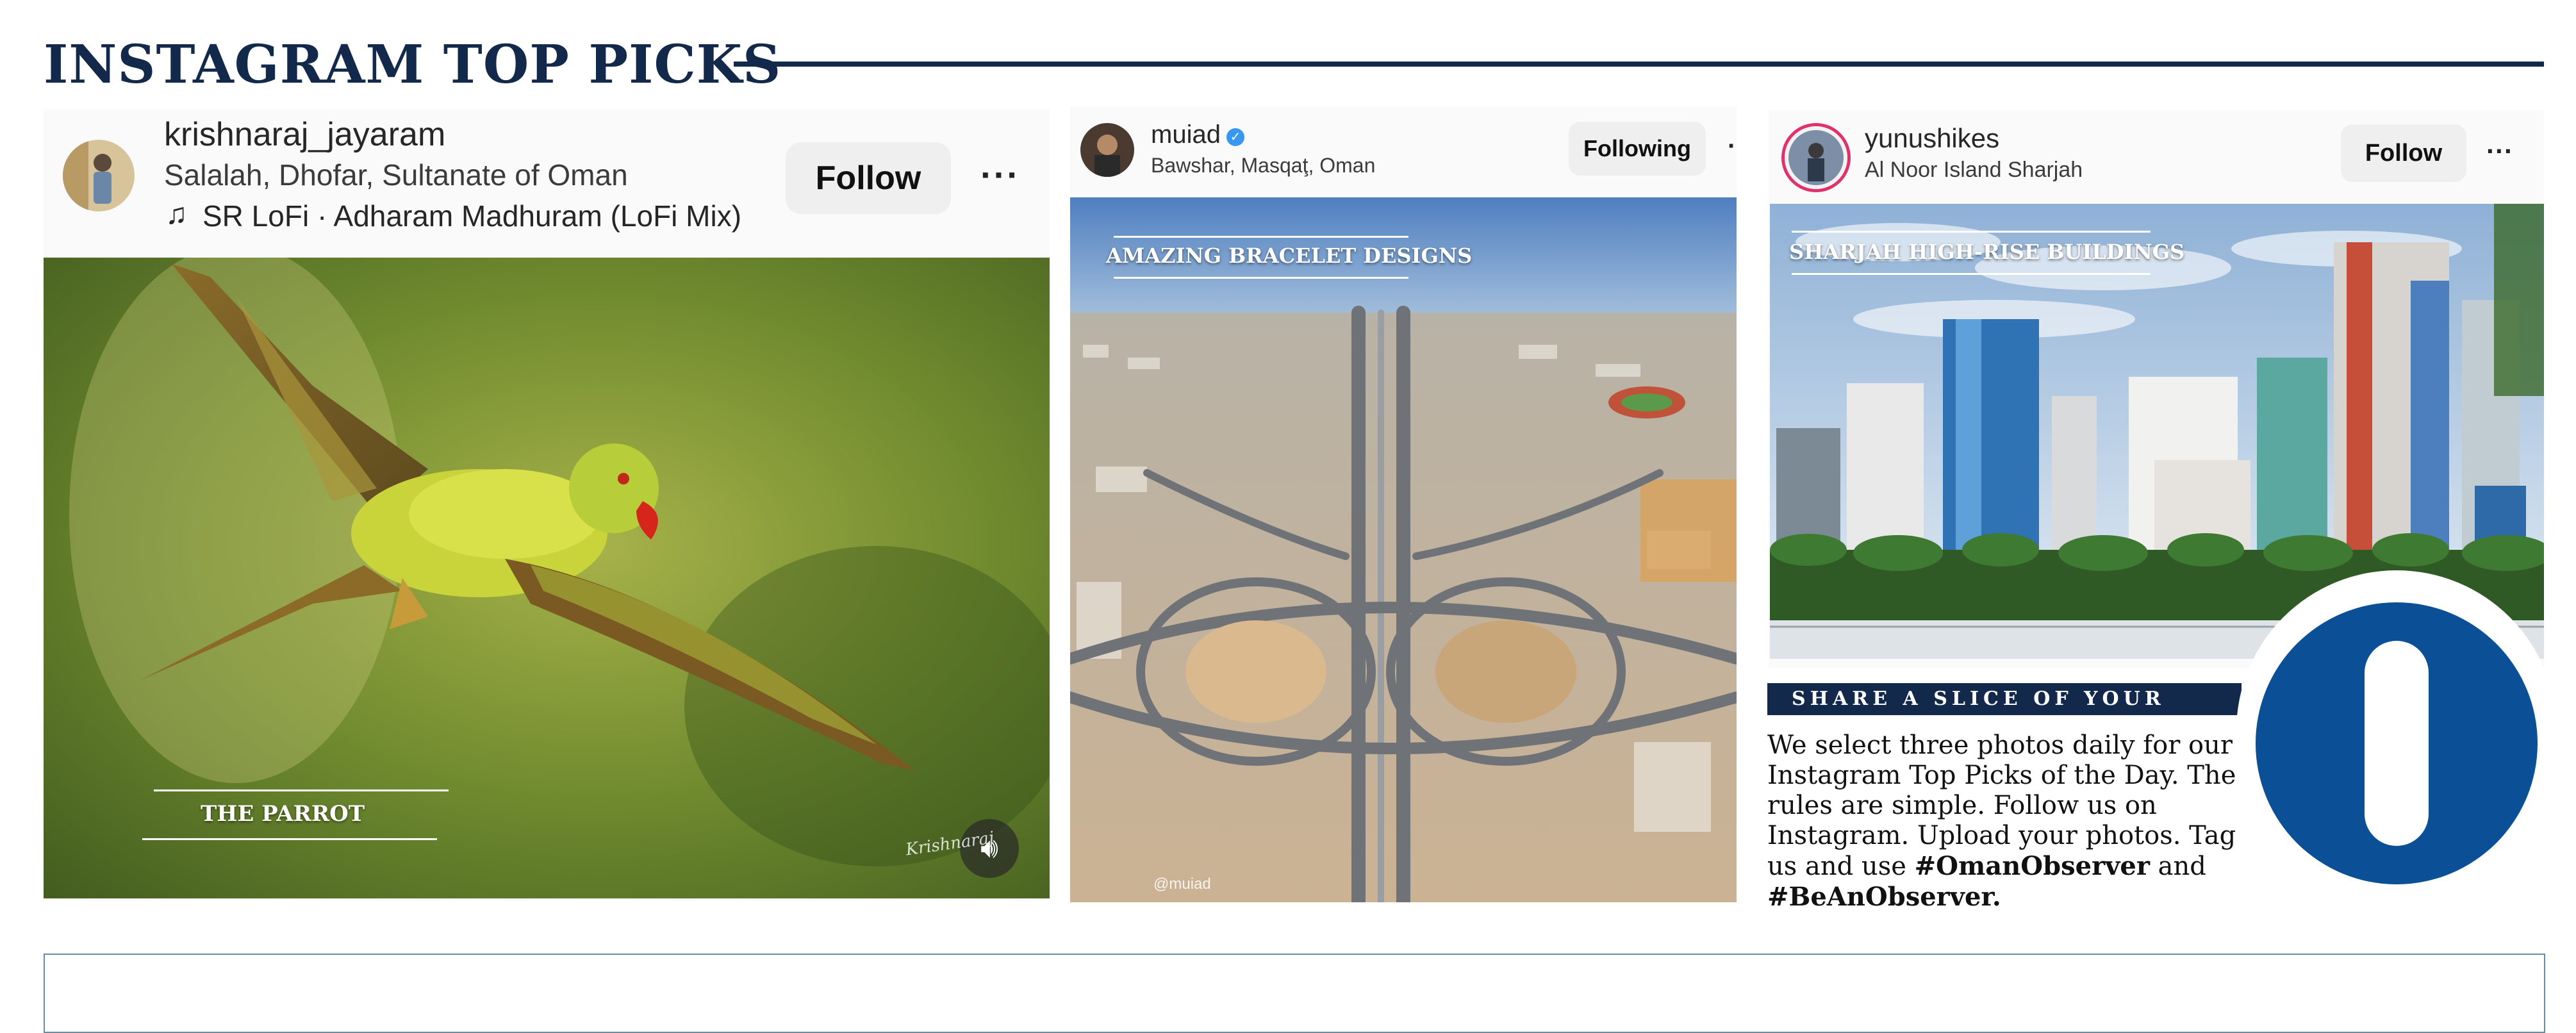 This screenshot has width=2576, height=1033. What do you see at coordinates (1639, 64) in the screenshot?
I see `title-rule` at bounding box center [1639, 64].